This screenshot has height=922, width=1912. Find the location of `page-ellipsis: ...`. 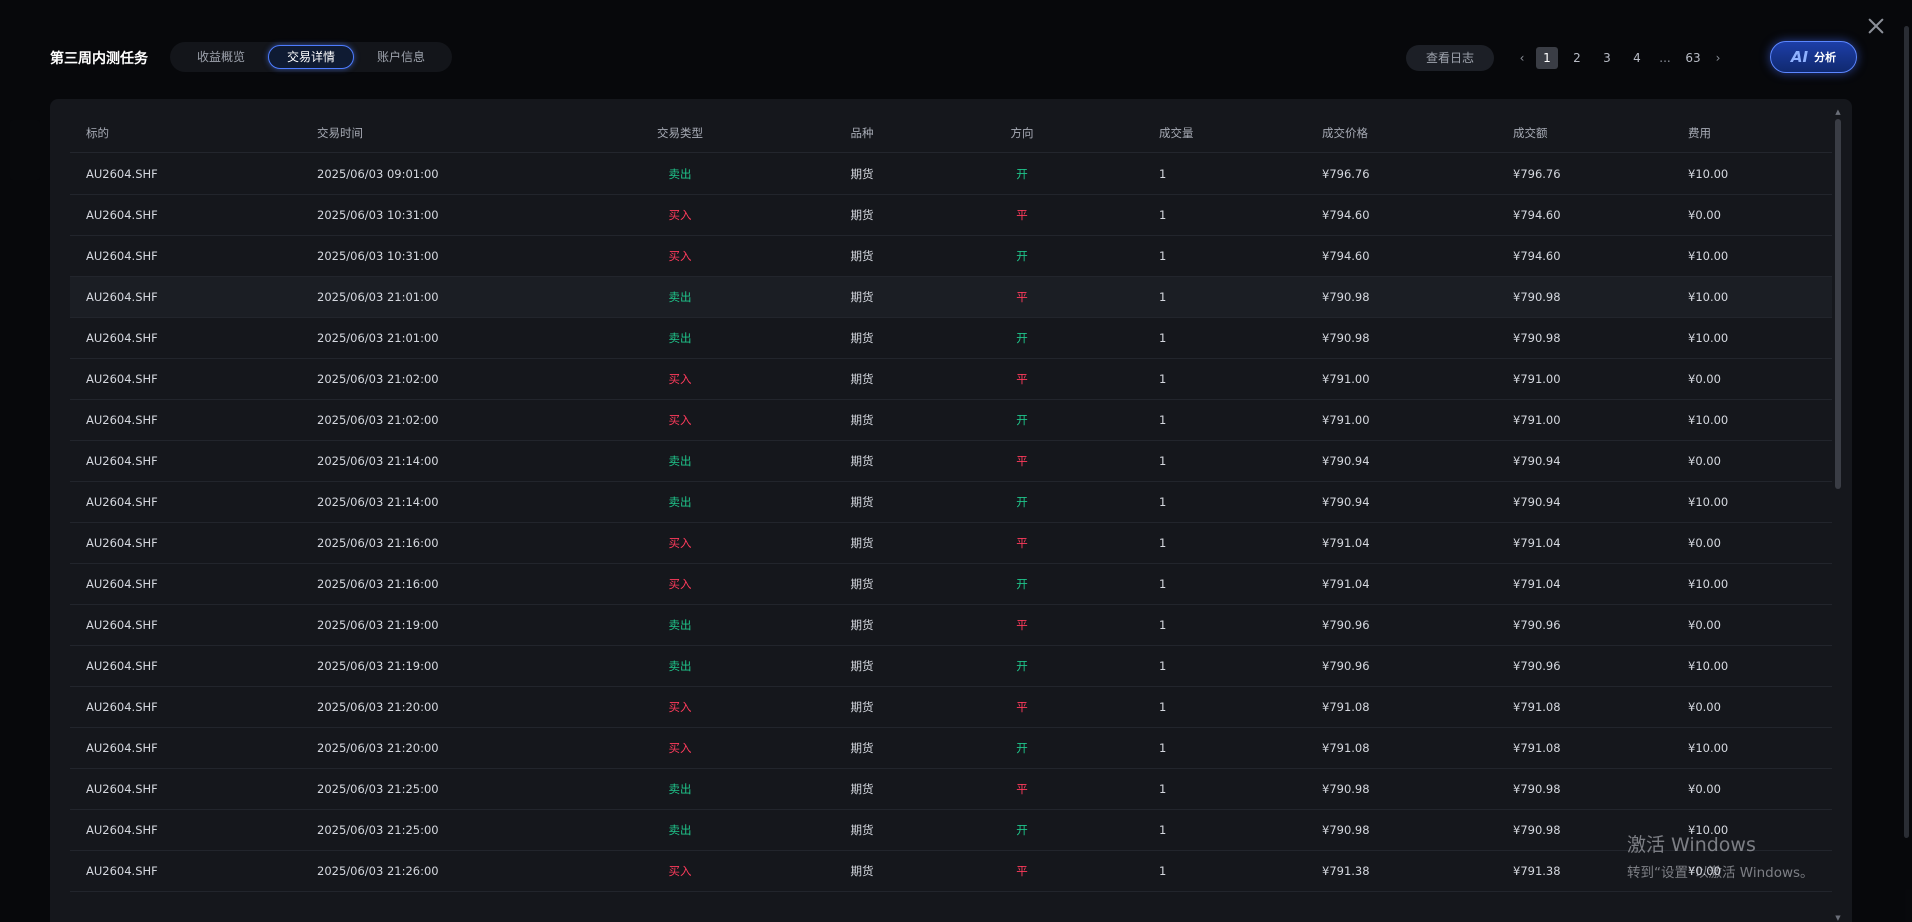

page-ellipsis: ... is located at coordinates (1665, 58).